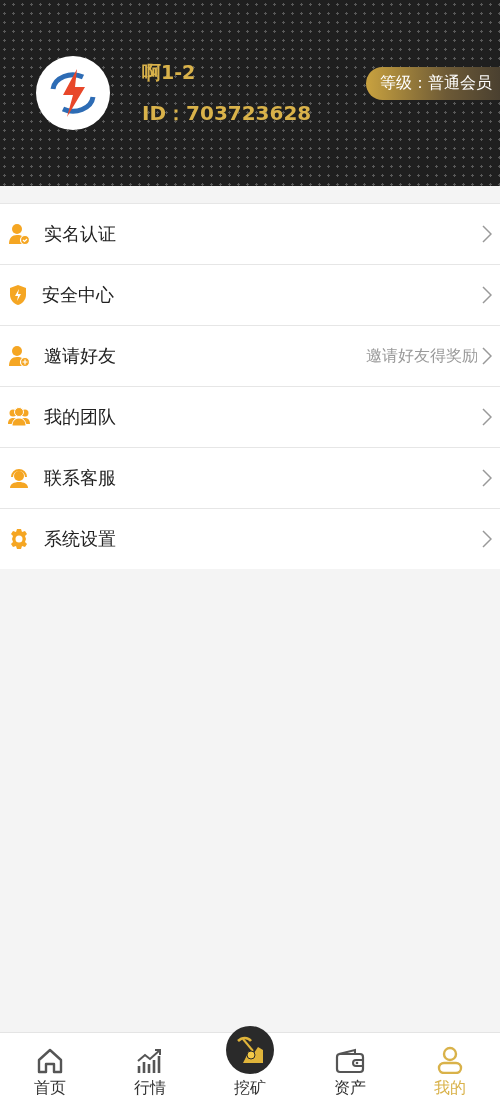  Describe the element at coordinates (250, 1088) in the screenshot. I see `tab-label: 挖矿` at that location.